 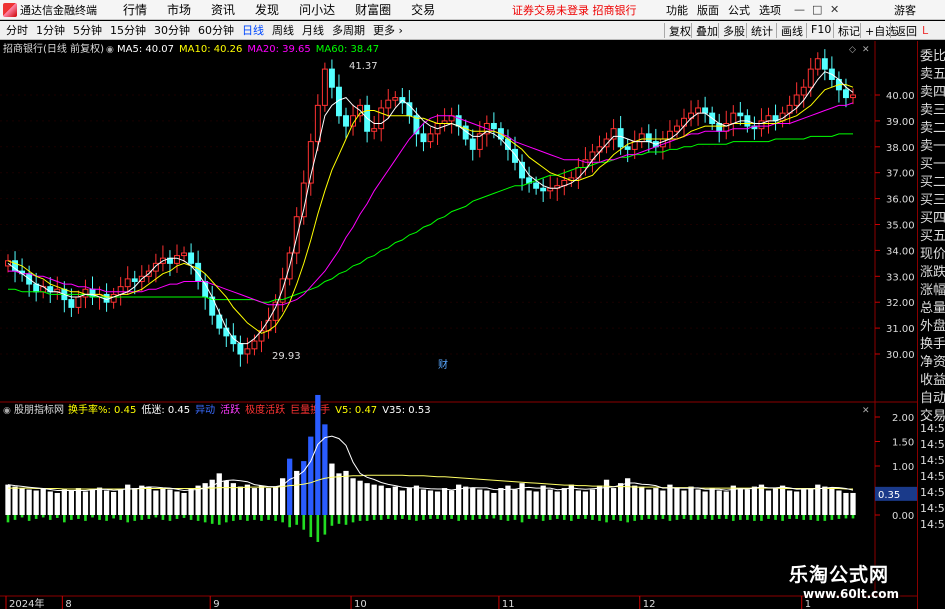 What do you see at coordinates (283, 30) in the screenshot?
I see `period-weekly: 周线` at bounding box center [283, 30].